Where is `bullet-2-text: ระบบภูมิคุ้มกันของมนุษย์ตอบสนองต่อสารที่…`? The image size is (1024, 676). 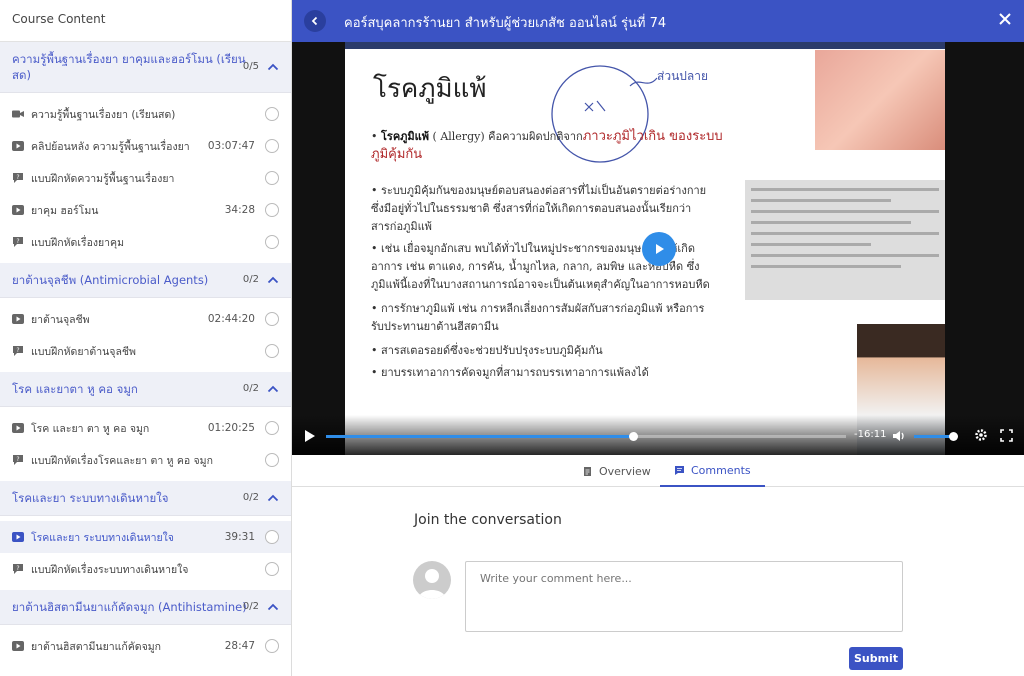
bullet-2-text: ระบบภูมิคุ้มกันของมนุษย์ตอบสนองต่อสารที่… is located at coordinates (539, 208).